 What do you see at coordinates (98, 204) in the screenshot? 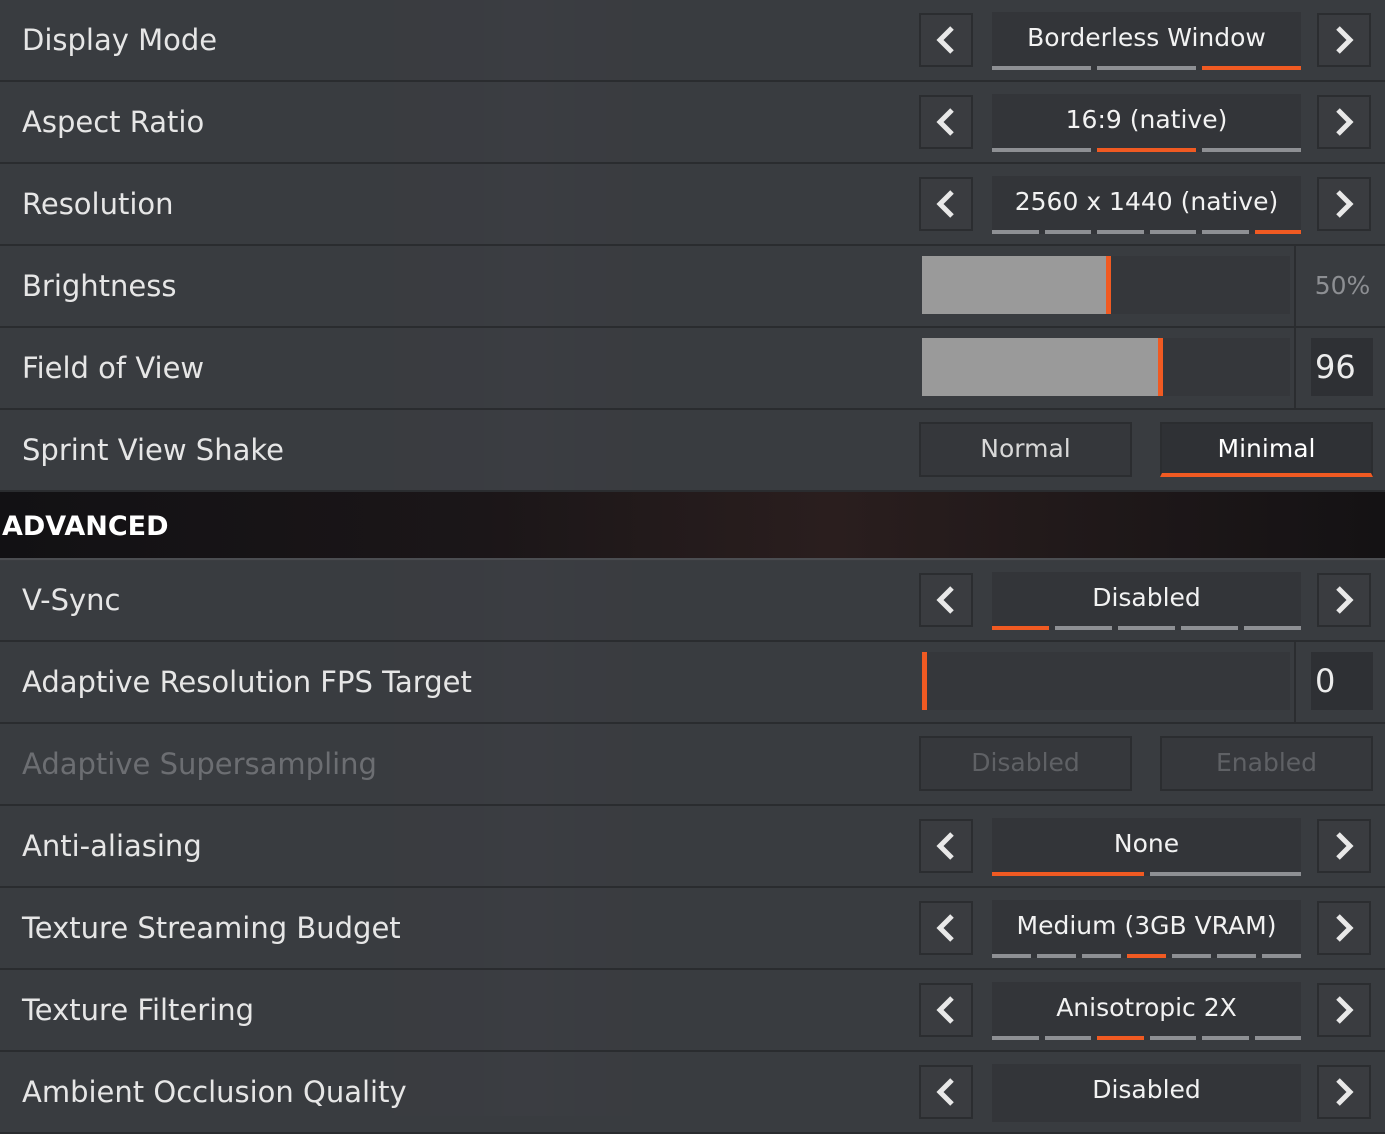
I see `setting-label: Resolution` at bounding box center [98, 204].